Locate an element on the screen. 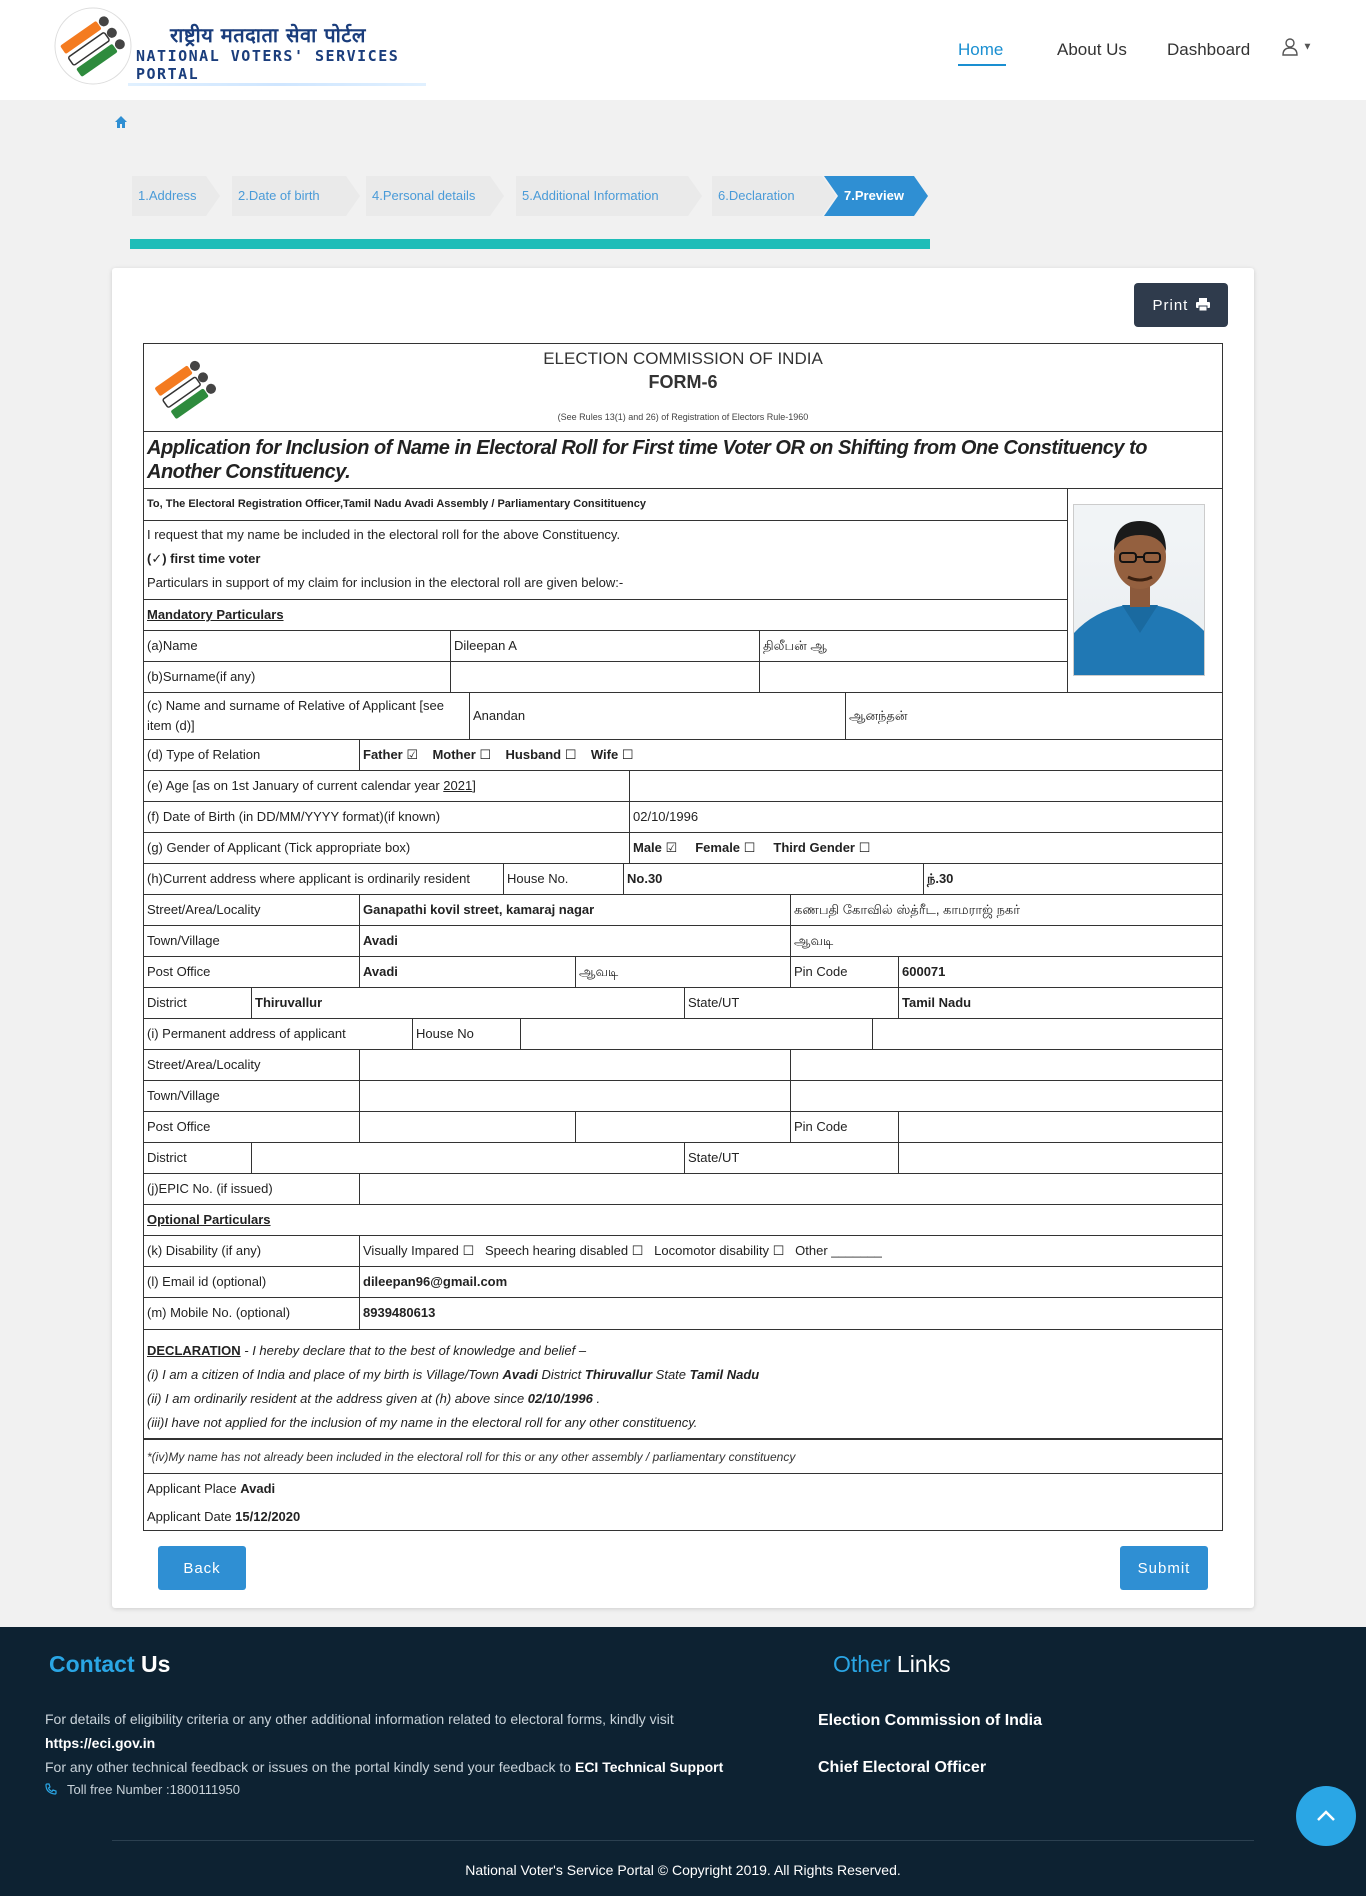 The image size is (1366, 1896). gender-male: Male ☑ is located at coordinates (655, 847).